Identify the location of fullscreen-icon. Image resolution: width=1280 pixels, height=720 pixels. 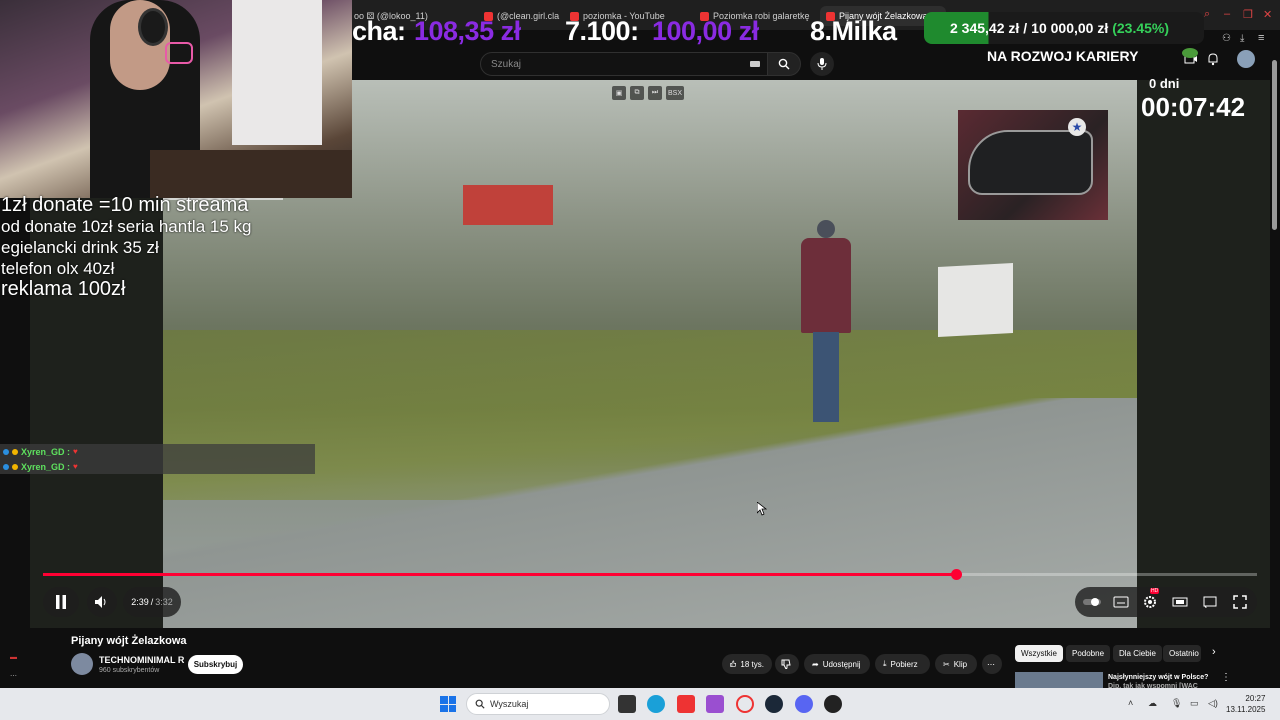
(1240, 602).